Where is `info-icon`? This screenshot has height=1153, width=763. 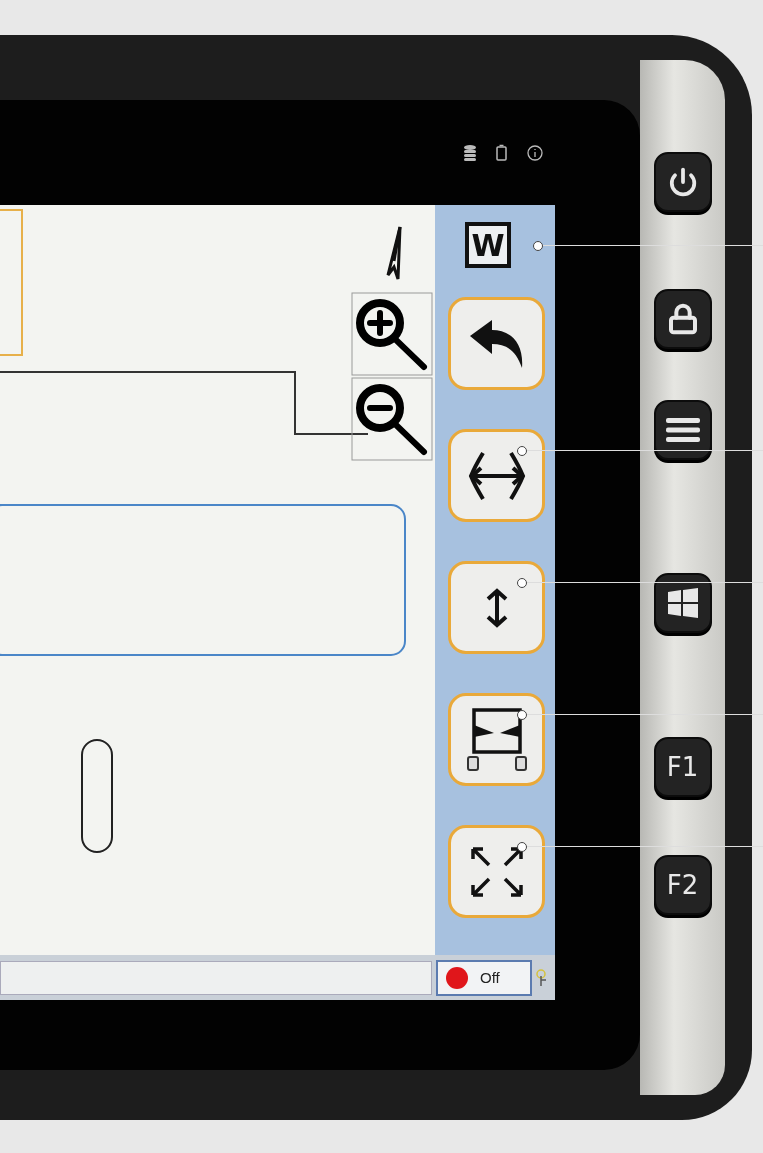
info-icon is located at coordinates (535, 152).